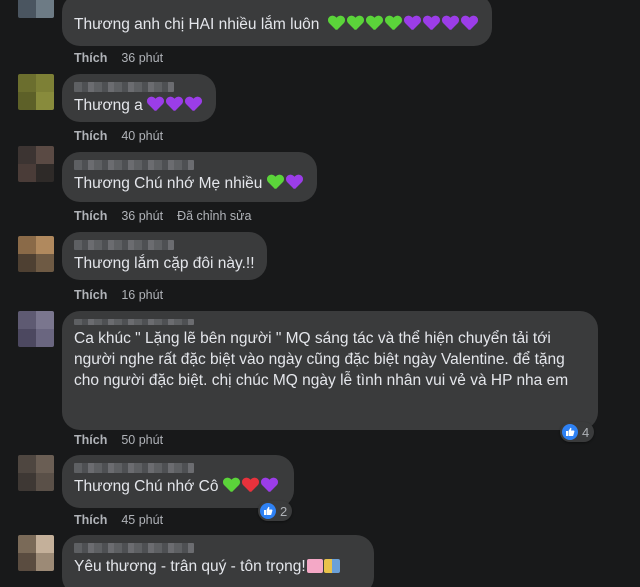 The width and height of the screenshot is (640, 587). Describe the element at coordinates (284, 511) in the screenshot. I see `reaction-count: 2` at that location.